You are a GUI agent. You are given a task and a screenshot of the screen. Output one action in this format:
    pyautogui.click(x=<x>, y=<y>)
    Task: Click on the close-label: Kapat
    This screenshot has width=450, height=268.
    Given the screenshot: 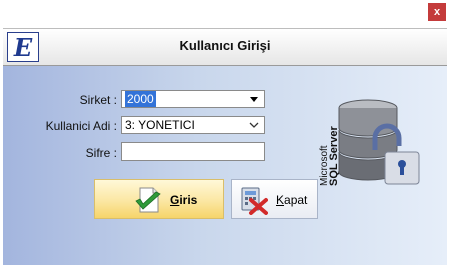 What is the action you would take?
    pyautogui.click(x=292, y=200)
    